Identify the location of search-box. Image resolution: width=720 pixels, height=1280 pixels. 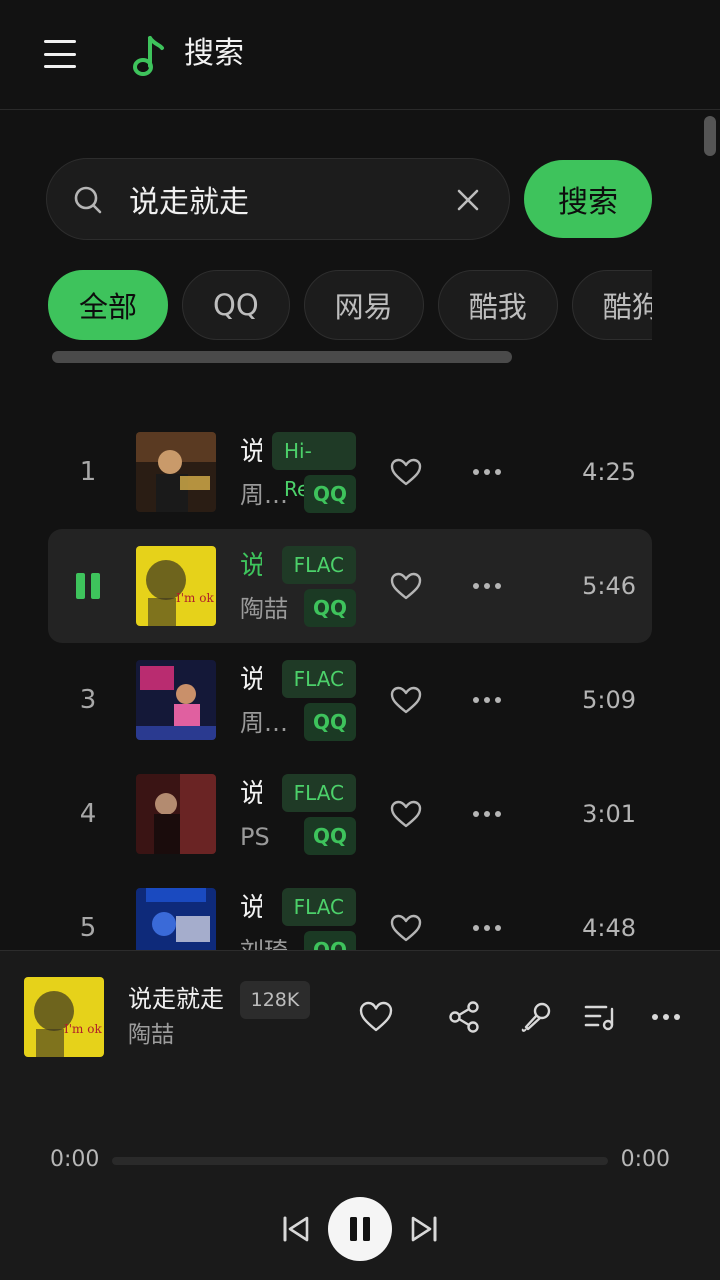
(278, 199).